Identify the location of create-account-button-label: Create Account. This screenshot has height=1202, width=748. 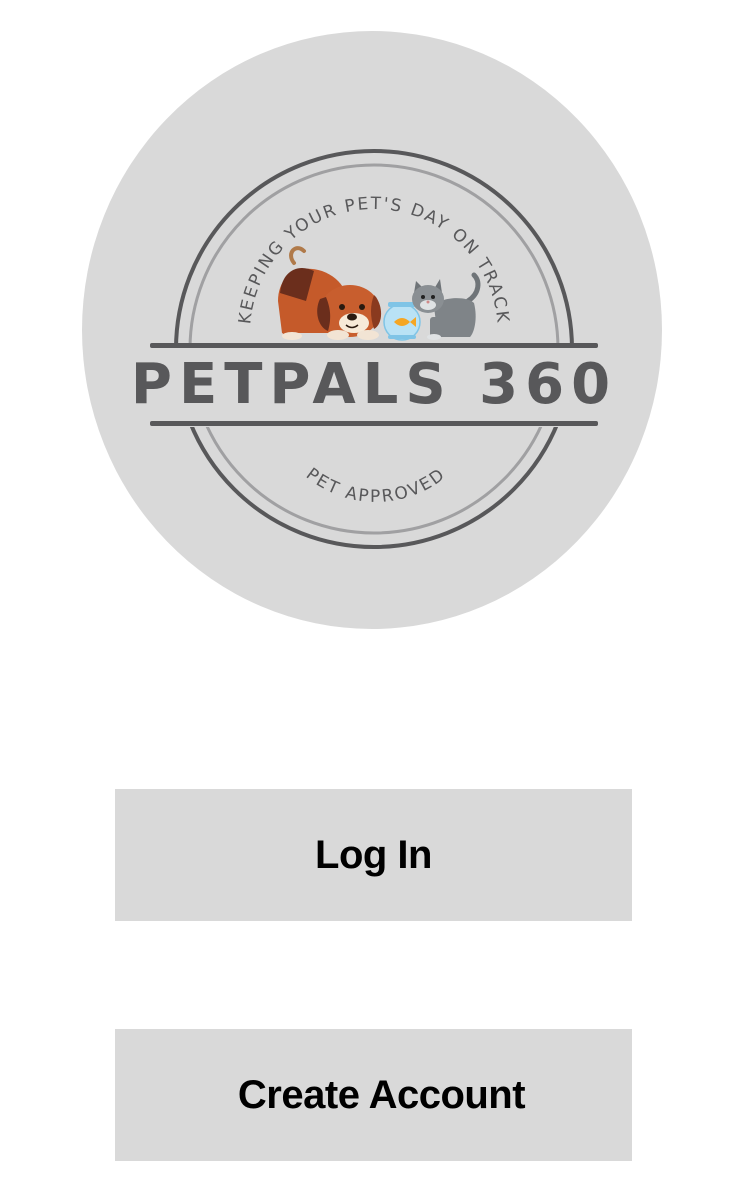
(381, 1094).